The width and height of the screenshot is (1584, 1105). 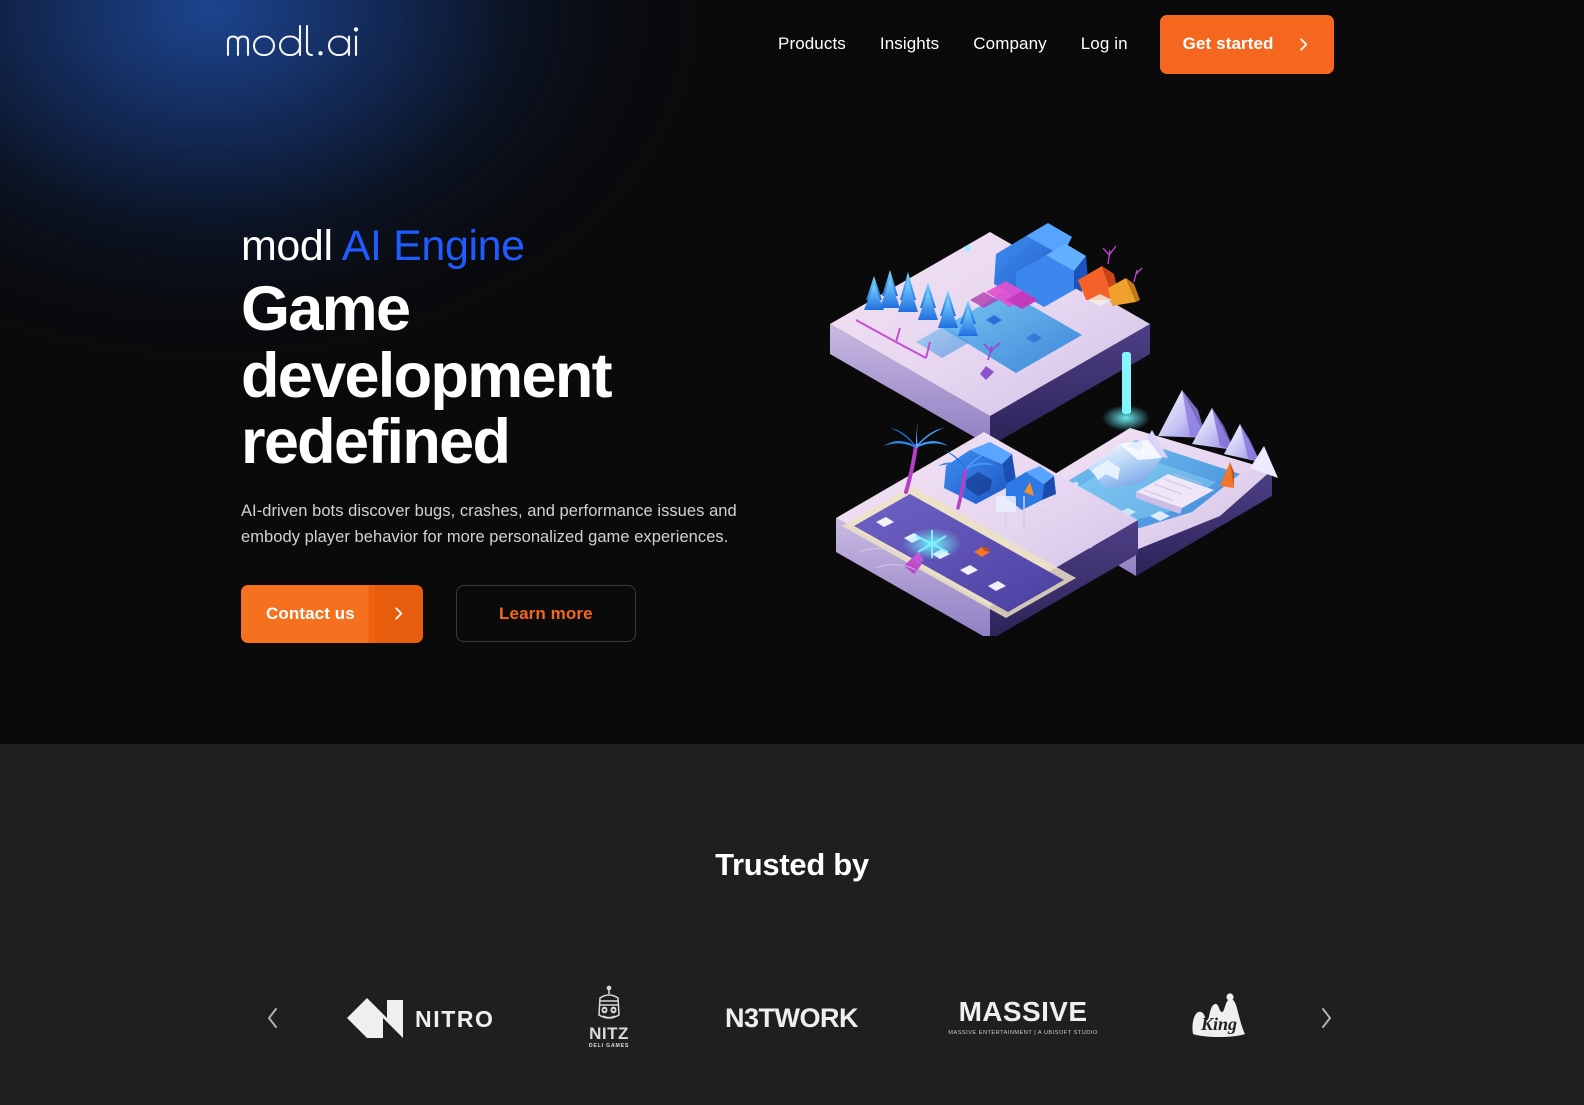 I want to click on logo-item-king: King King, so click(x=1221, y=1018).